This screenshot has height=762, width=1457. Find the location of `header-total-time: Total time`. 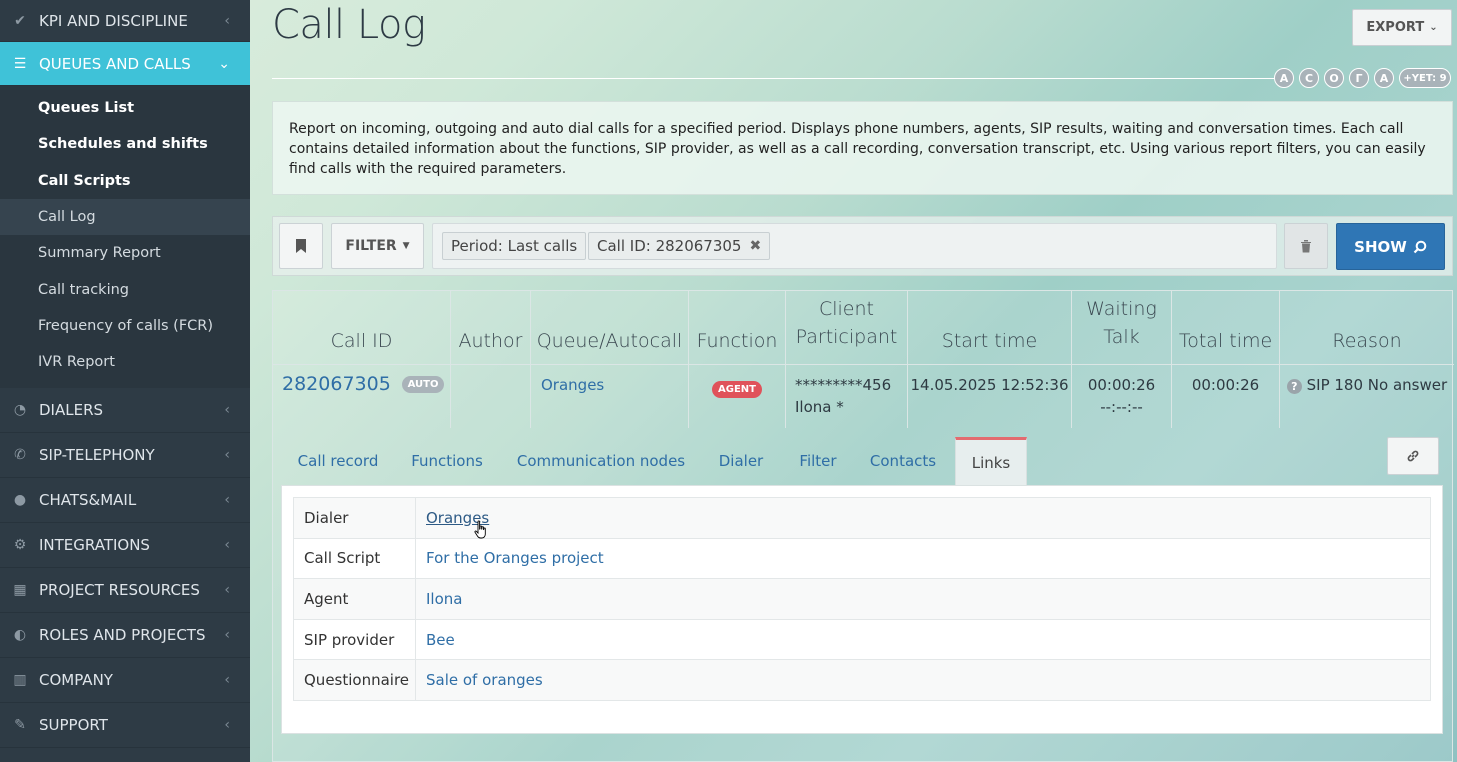

header-total-time: Total time is located at coordinates (1226, 328).